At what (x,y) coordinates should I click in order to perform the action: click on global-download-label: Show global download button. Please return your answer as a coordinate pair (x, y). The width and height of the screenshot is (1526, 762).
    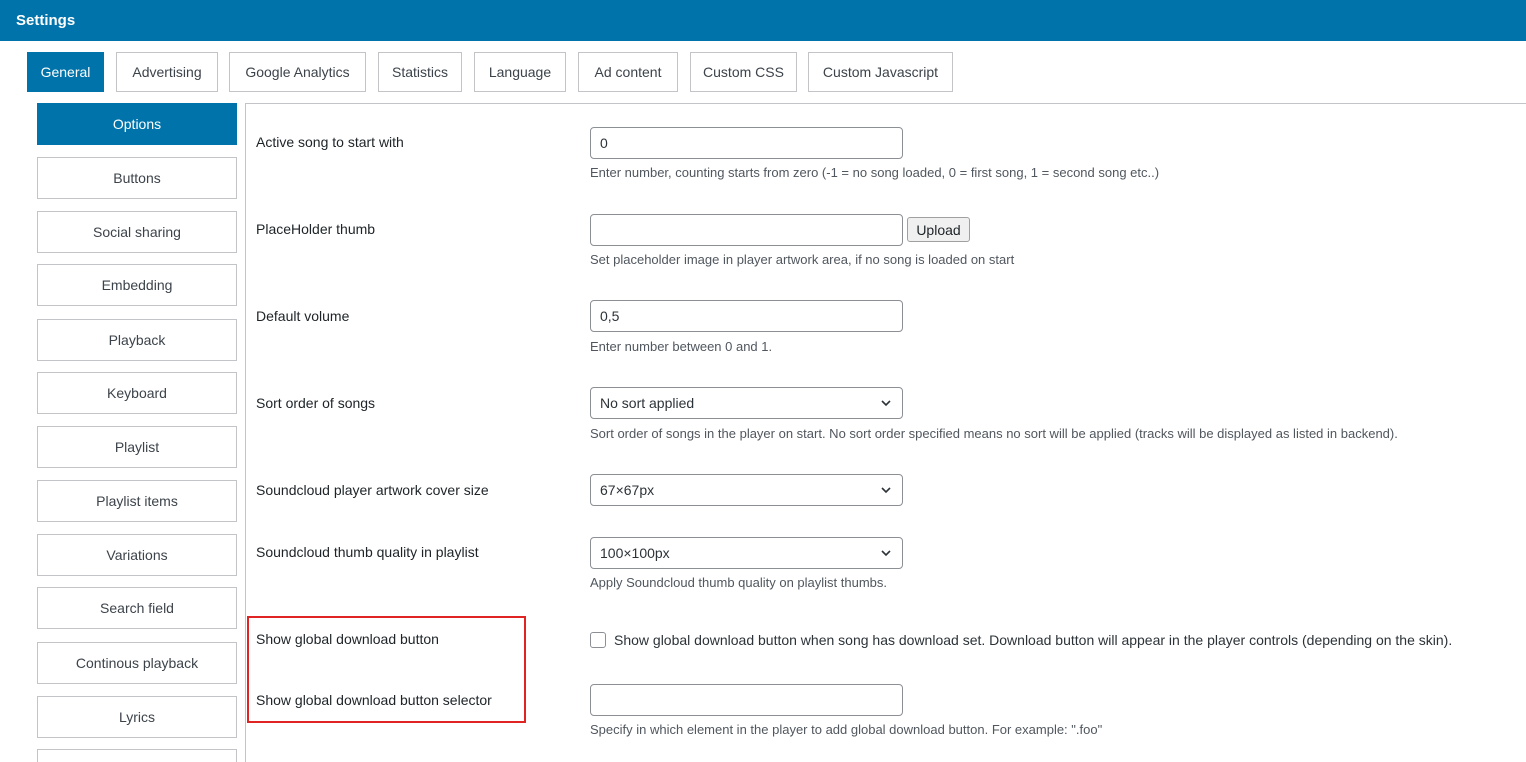
    Looking at the image, I should click on (347, 639).